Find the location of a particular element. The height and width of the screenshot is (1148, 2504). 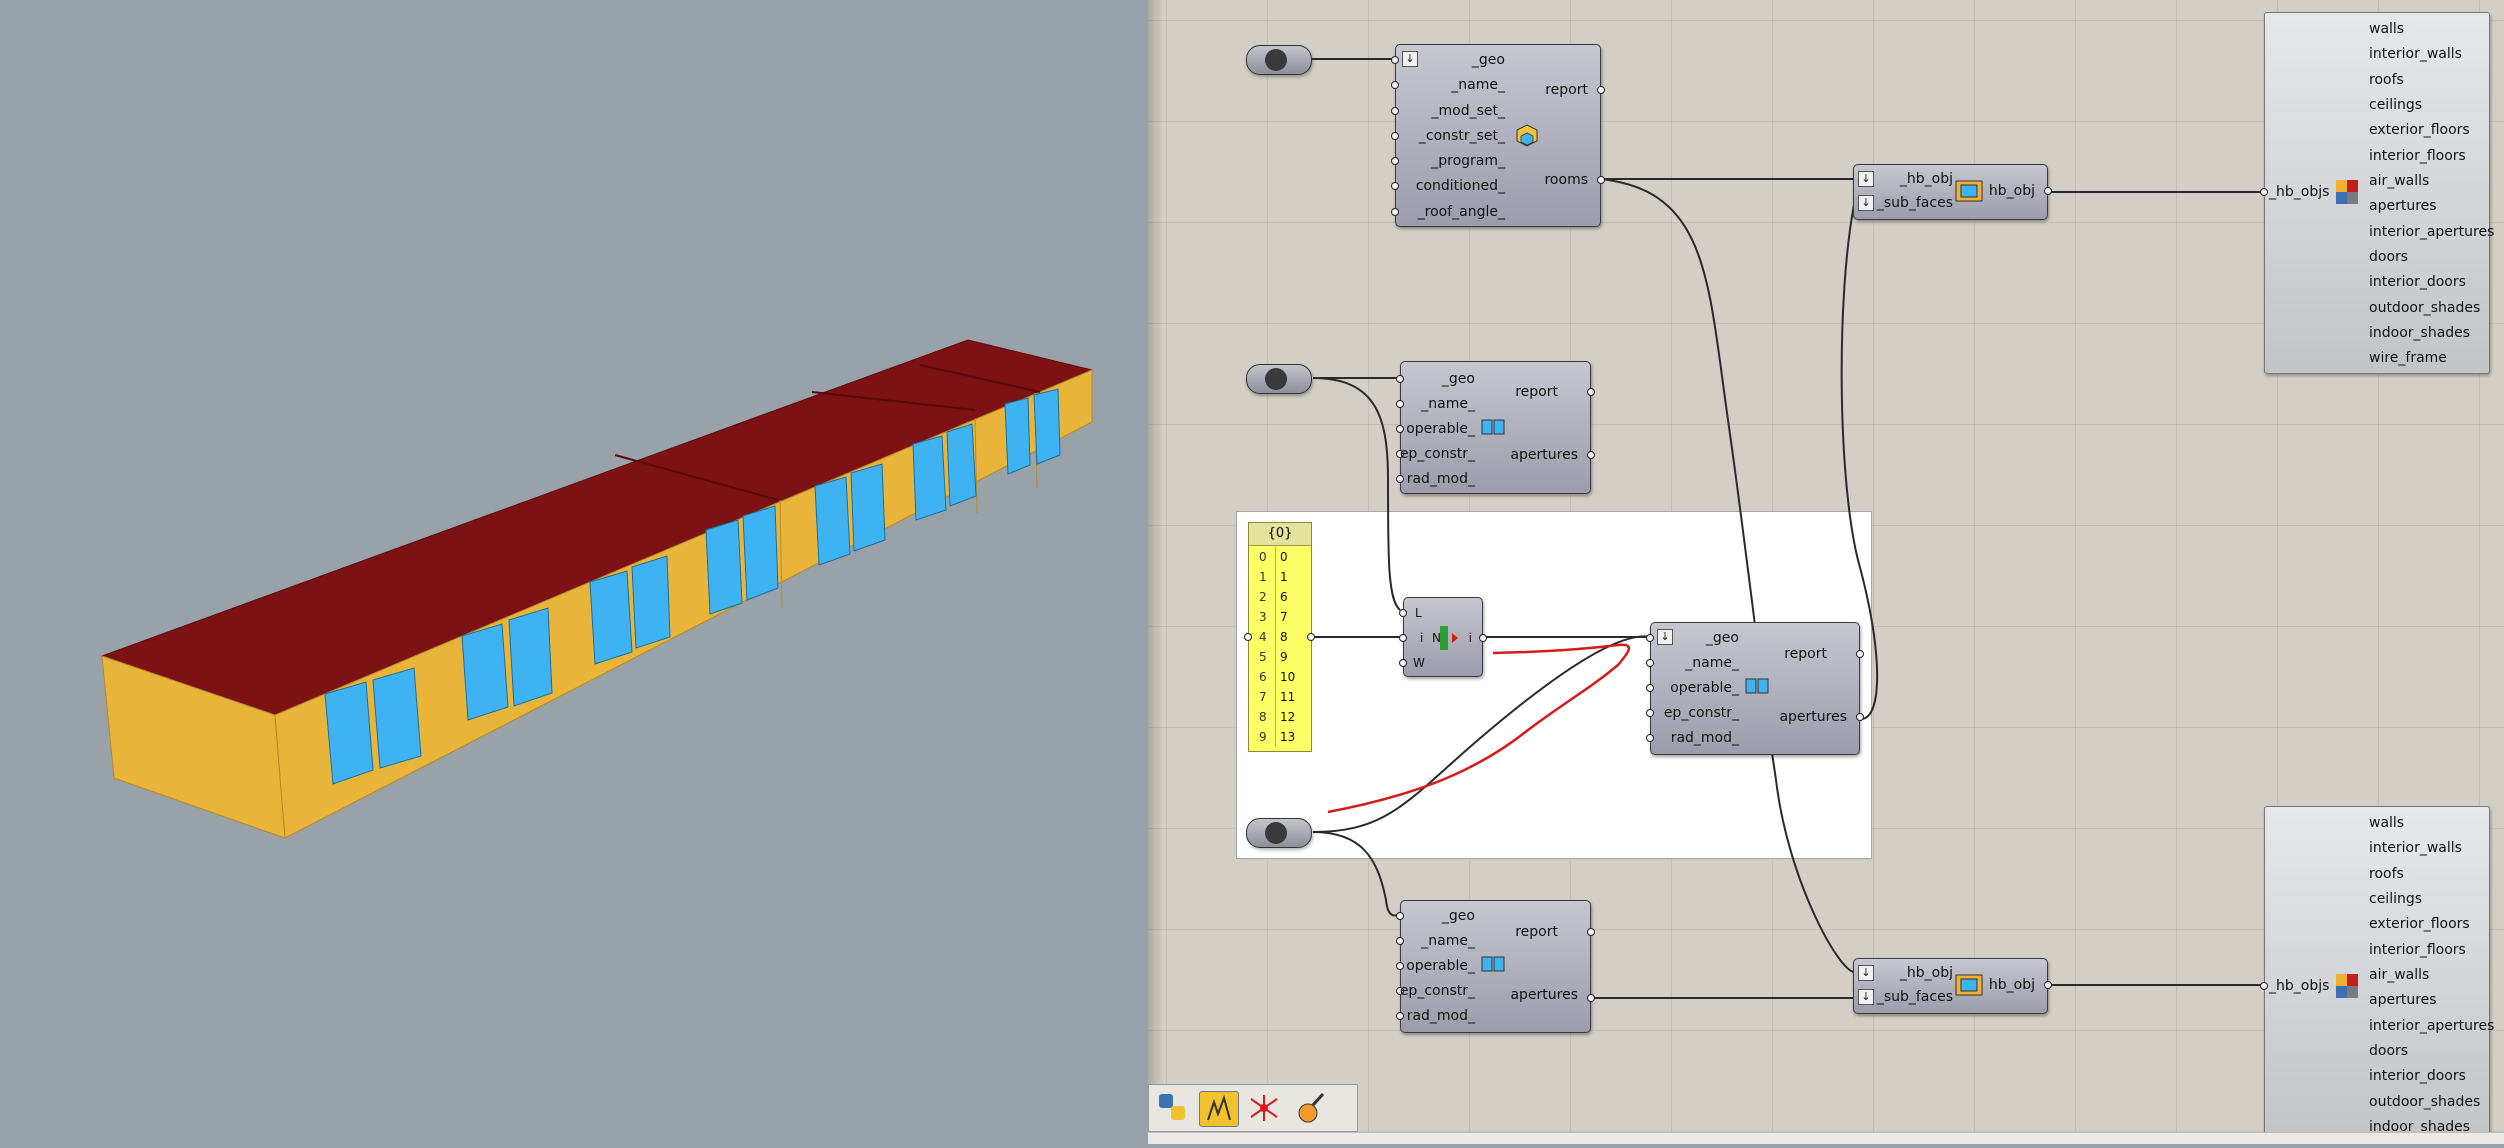

geometry-param-bottom is located at coordinates (1279, 833).